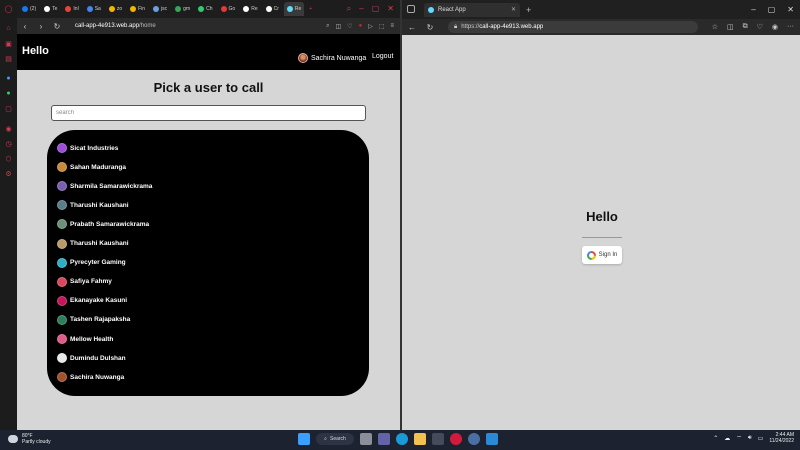 The height and width of the screenshot is (450, 800). Describe the element at coordinates (103, 224) in the screenshot. I see `user-list-item: Prabath Samarawickrama` at that location.